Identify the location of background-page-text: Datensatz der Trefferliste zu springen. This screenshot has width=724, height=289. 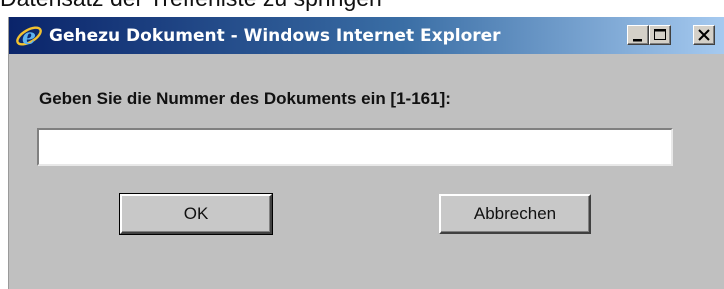
(191, 5).